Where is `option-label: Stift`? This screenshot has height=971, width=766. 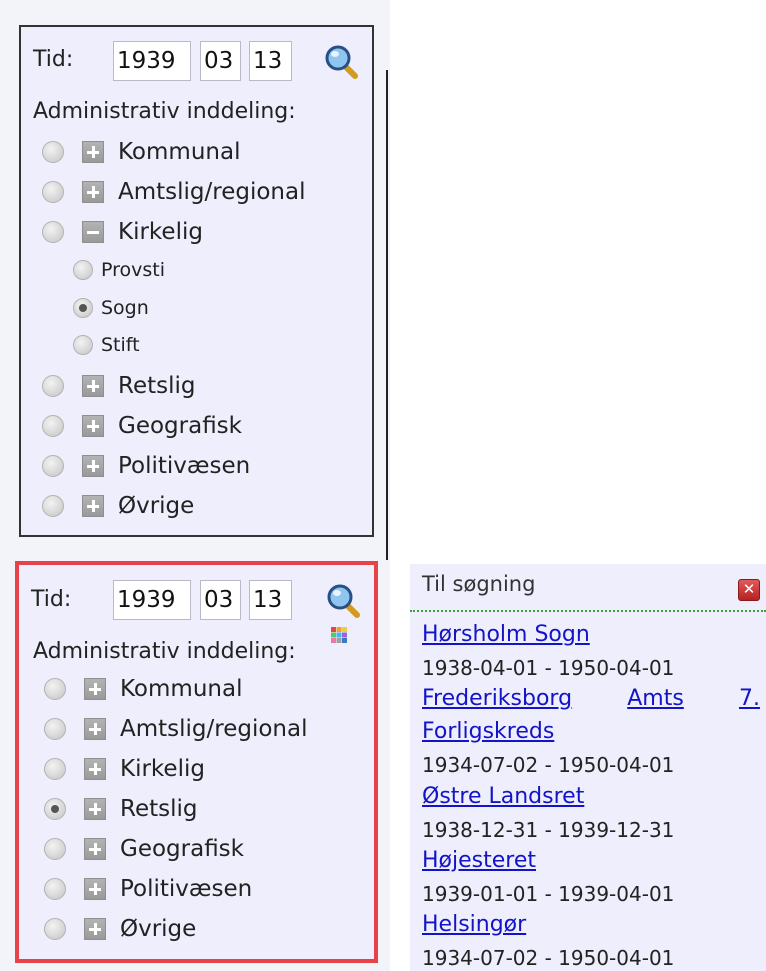
option-label: Stift is located at coordinates (120, 345).